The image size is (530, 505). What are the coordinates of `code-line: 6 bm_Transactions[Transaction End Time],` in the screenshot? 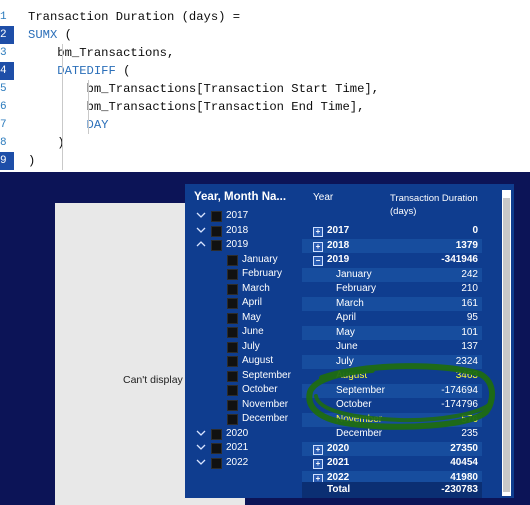 It's located at (260, 107).